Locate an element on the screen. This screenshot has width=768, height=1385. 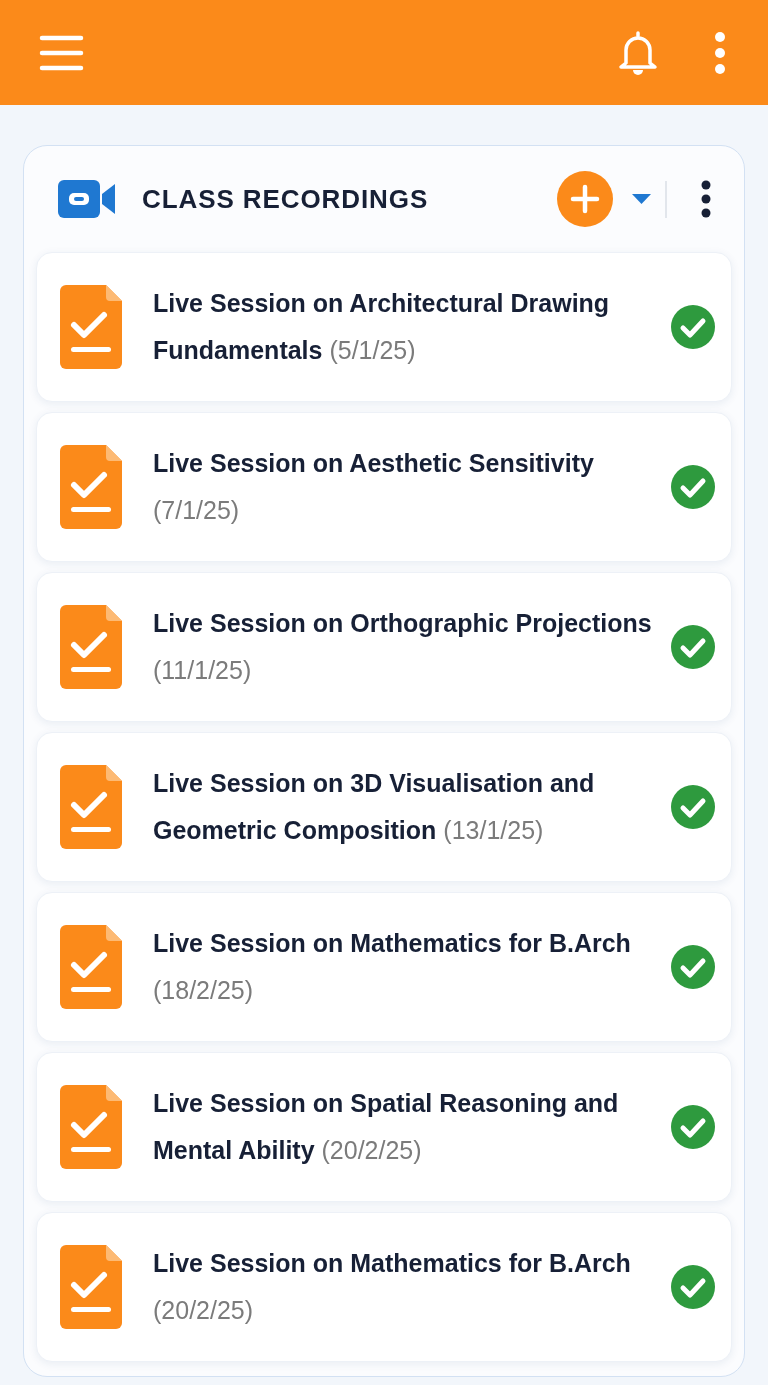
recording-item: Live Session on Spatial Reasoning and Mental Ability (20/2/25) is located at coordinates (384, 1127).